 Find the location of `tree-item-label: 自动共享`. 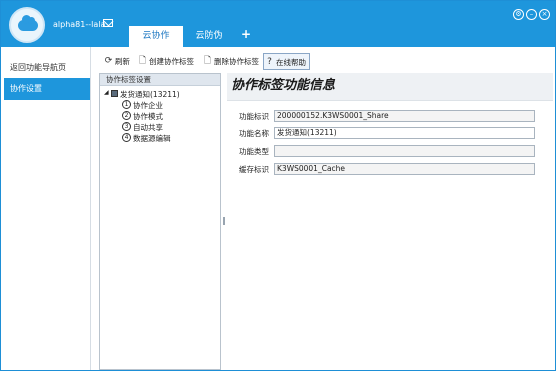

tree-item-label: 自动共享 is located at coordinates (148, 127).